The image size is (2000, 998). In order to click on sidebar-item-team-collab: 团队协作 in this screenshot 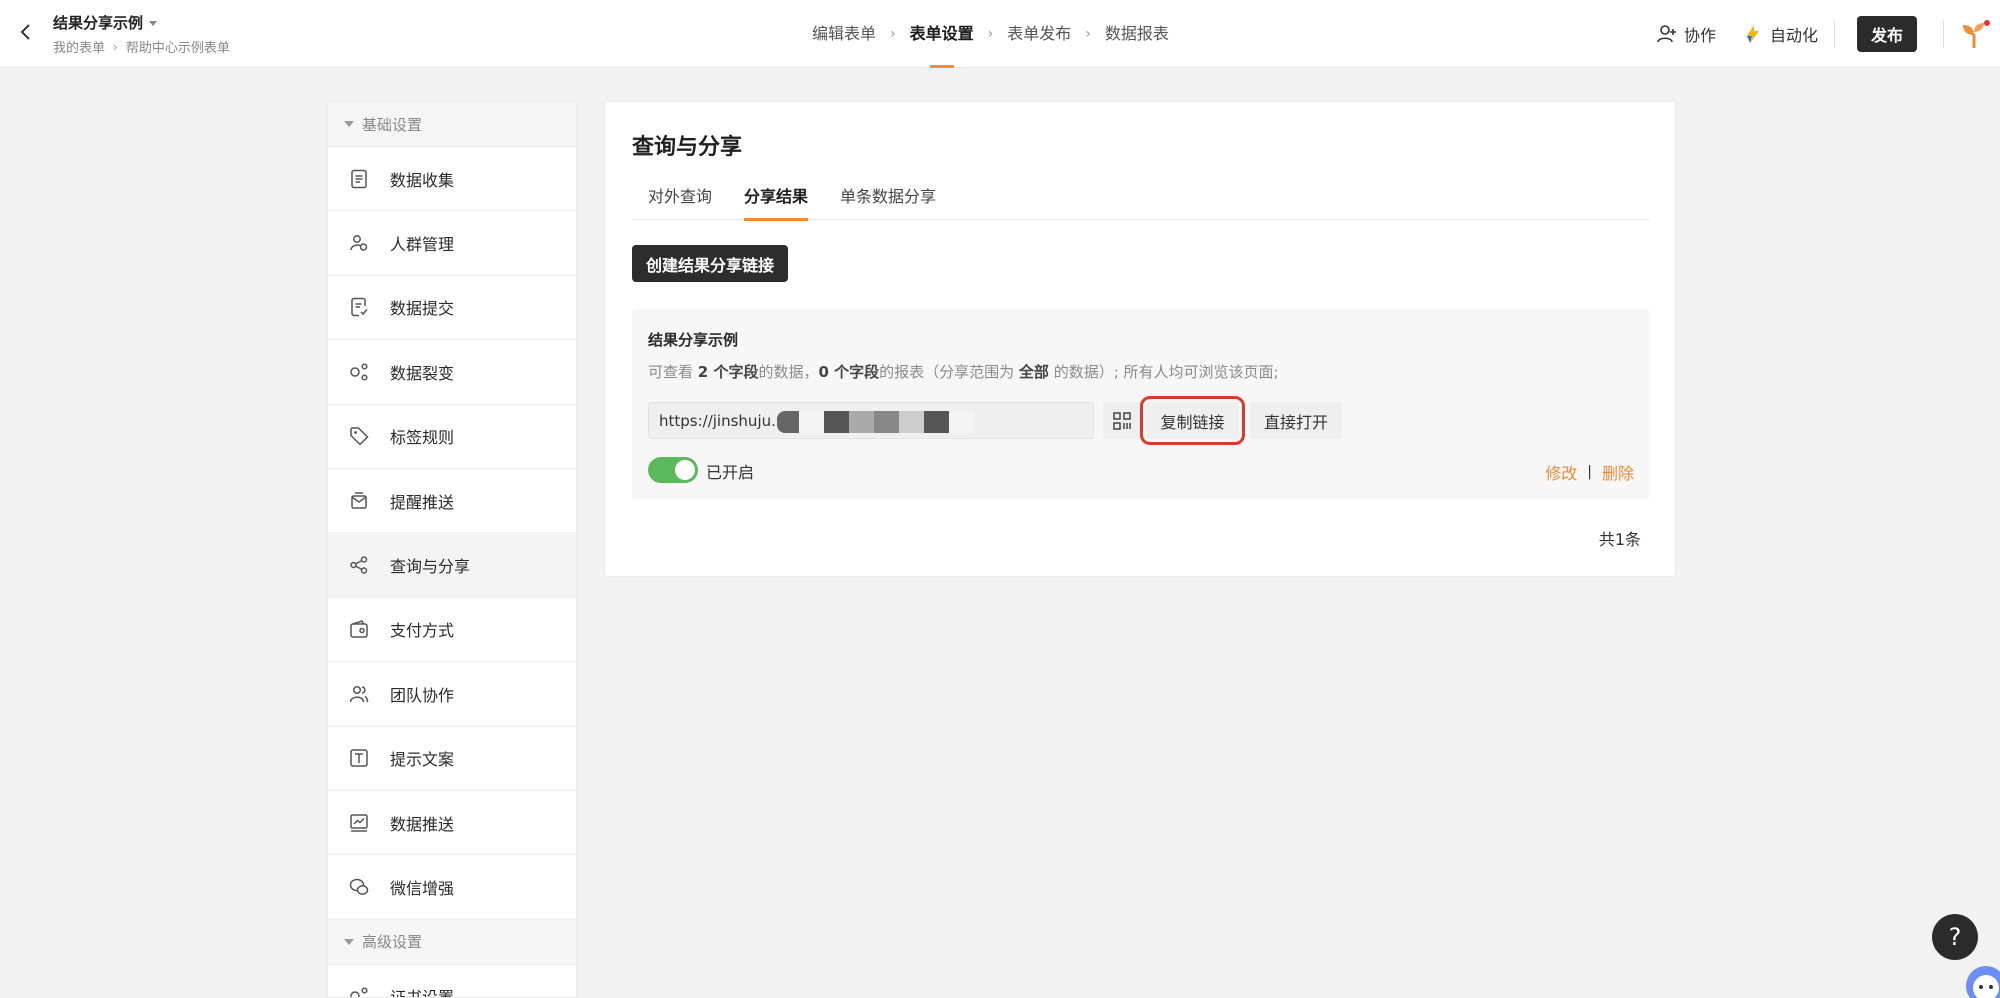, I will do `click(452, 694)`.